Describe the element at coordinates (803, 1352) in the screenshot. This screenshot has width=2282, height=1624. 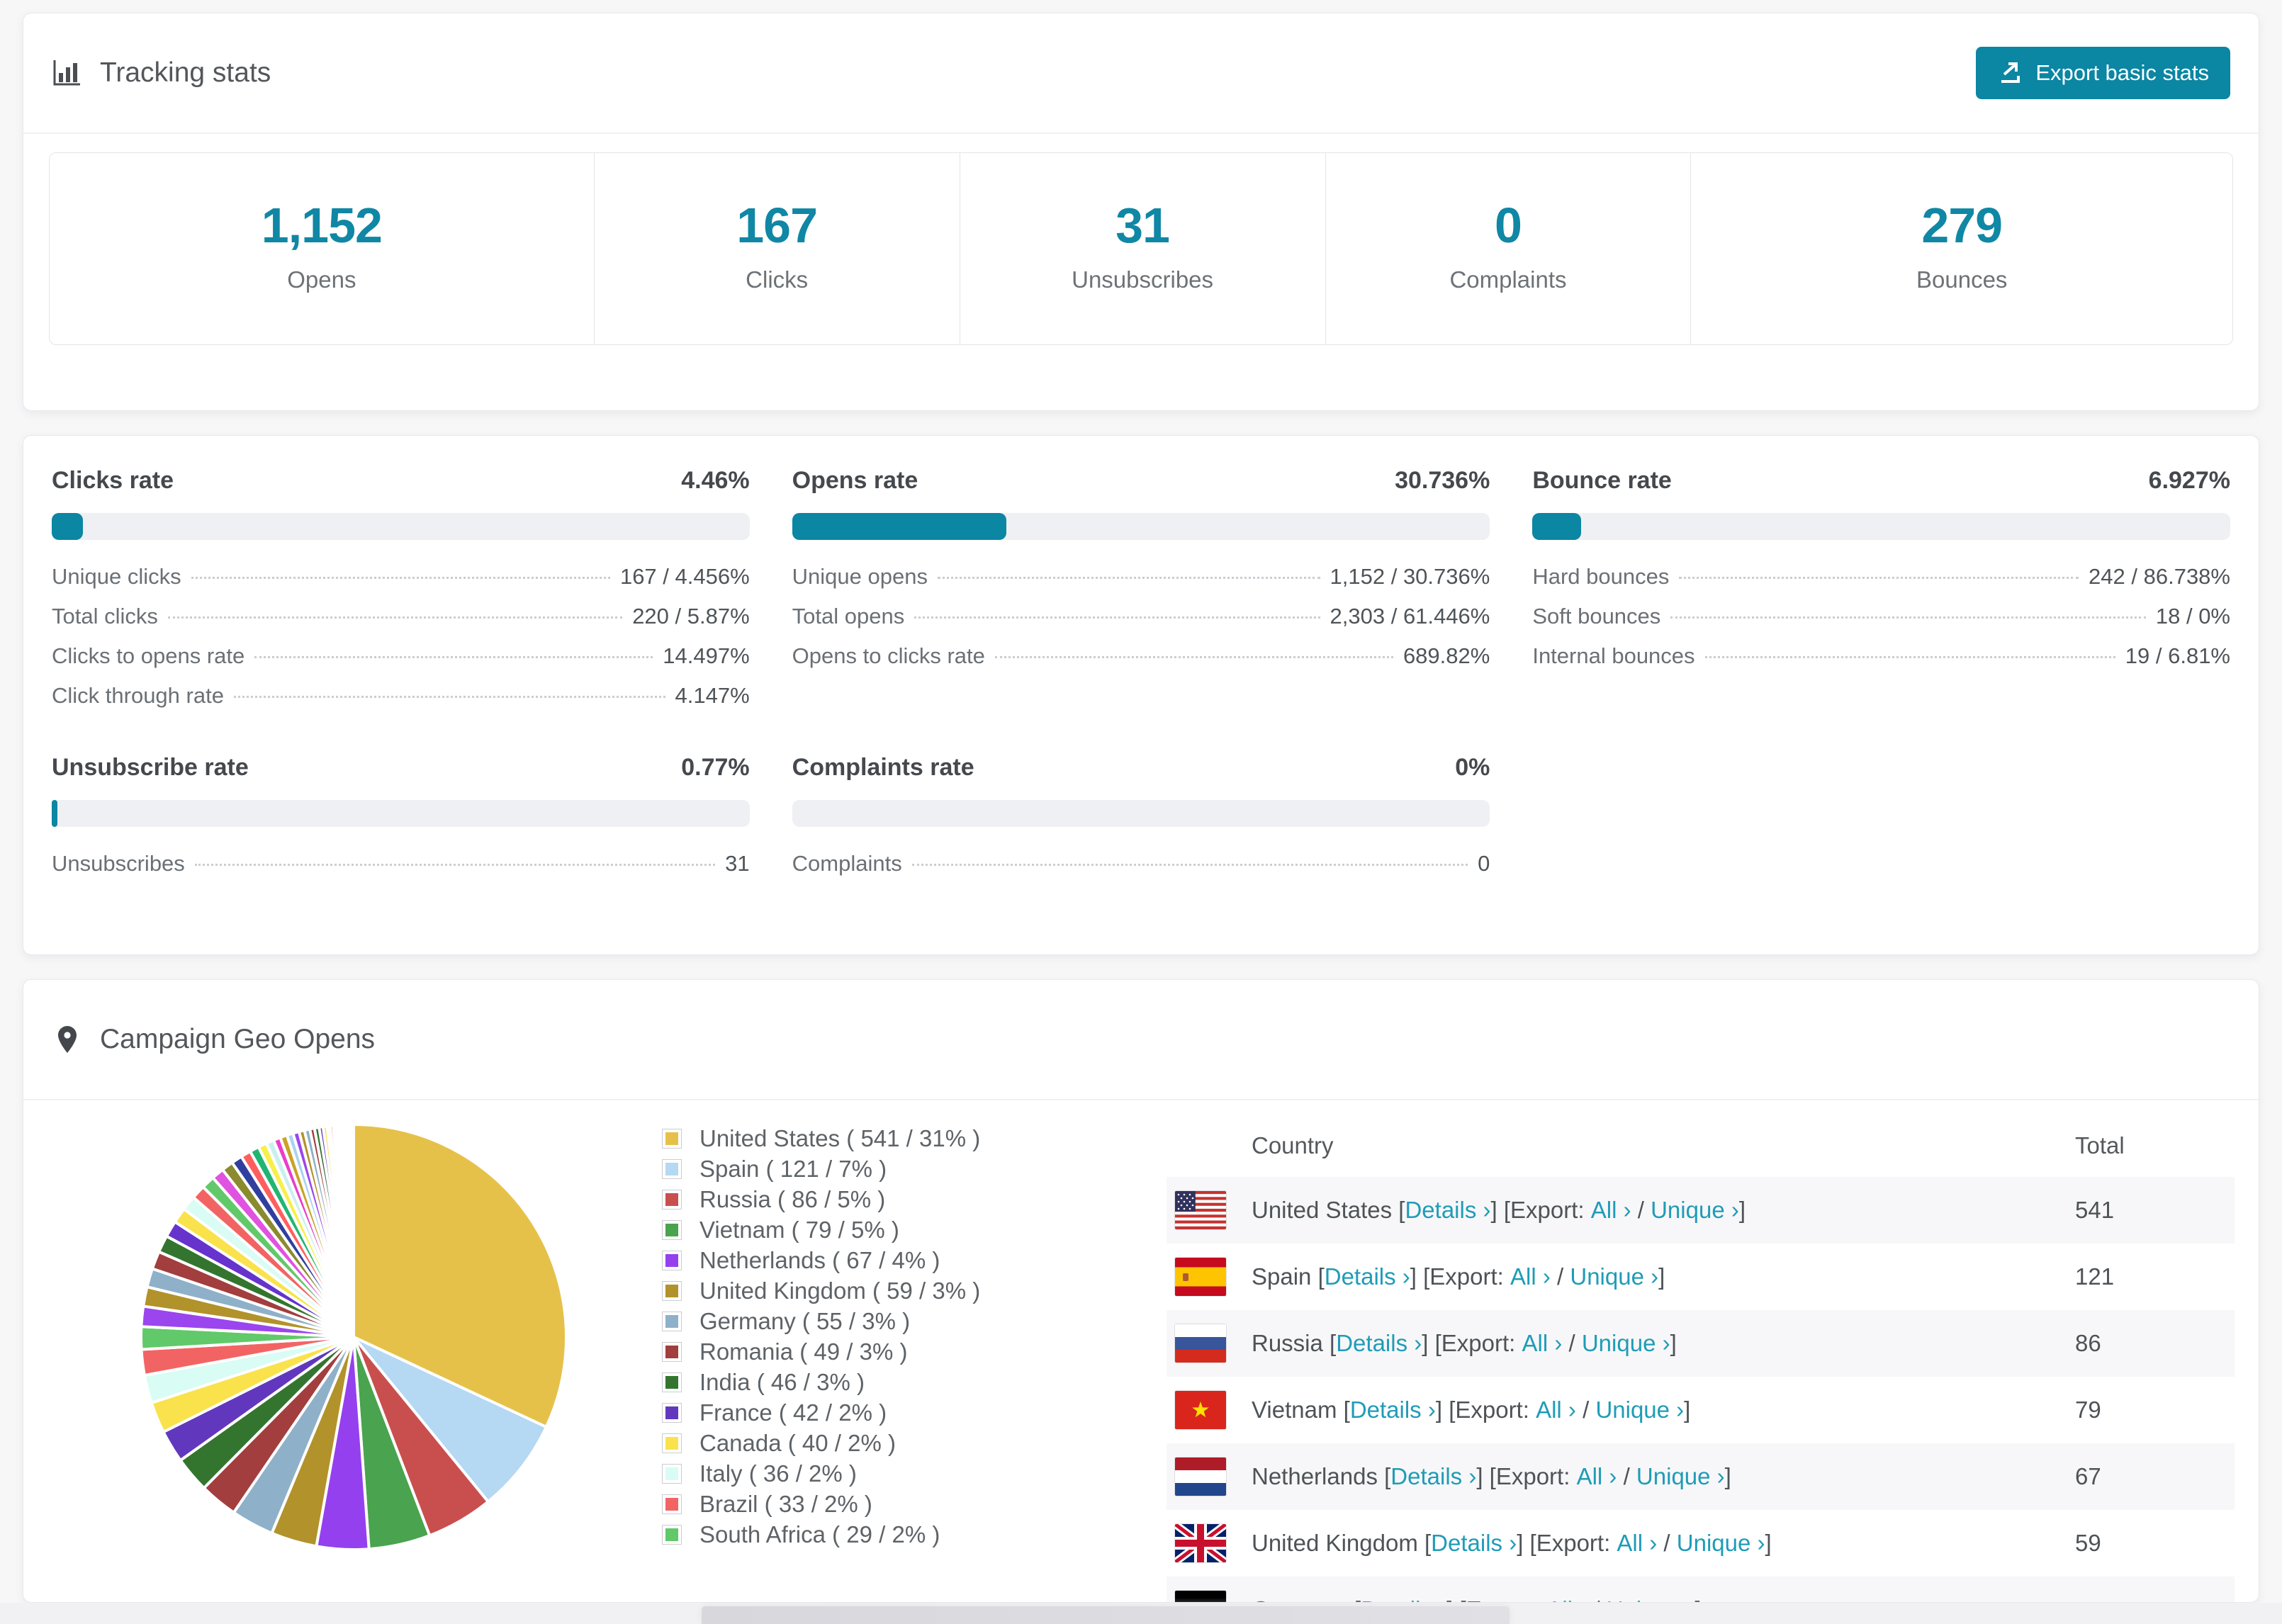
I see `legend-label: Romania ( 49 / 3% )` at that location.